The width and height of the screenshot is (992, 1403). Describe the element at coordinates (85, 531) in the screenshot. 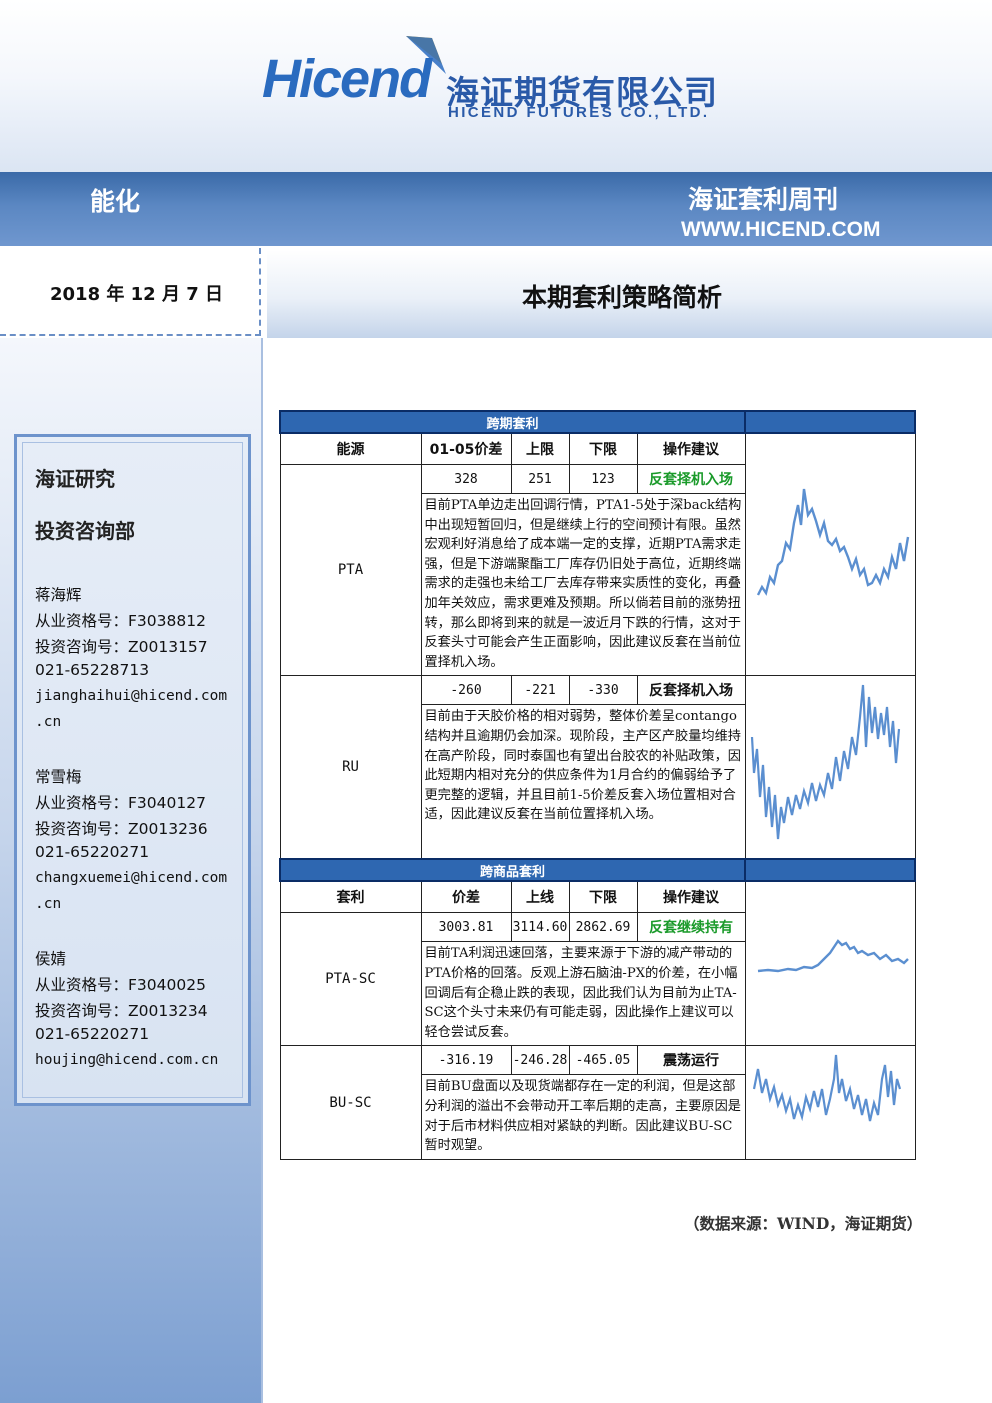

I see `dept-line2: 投资咨询部` at that location.